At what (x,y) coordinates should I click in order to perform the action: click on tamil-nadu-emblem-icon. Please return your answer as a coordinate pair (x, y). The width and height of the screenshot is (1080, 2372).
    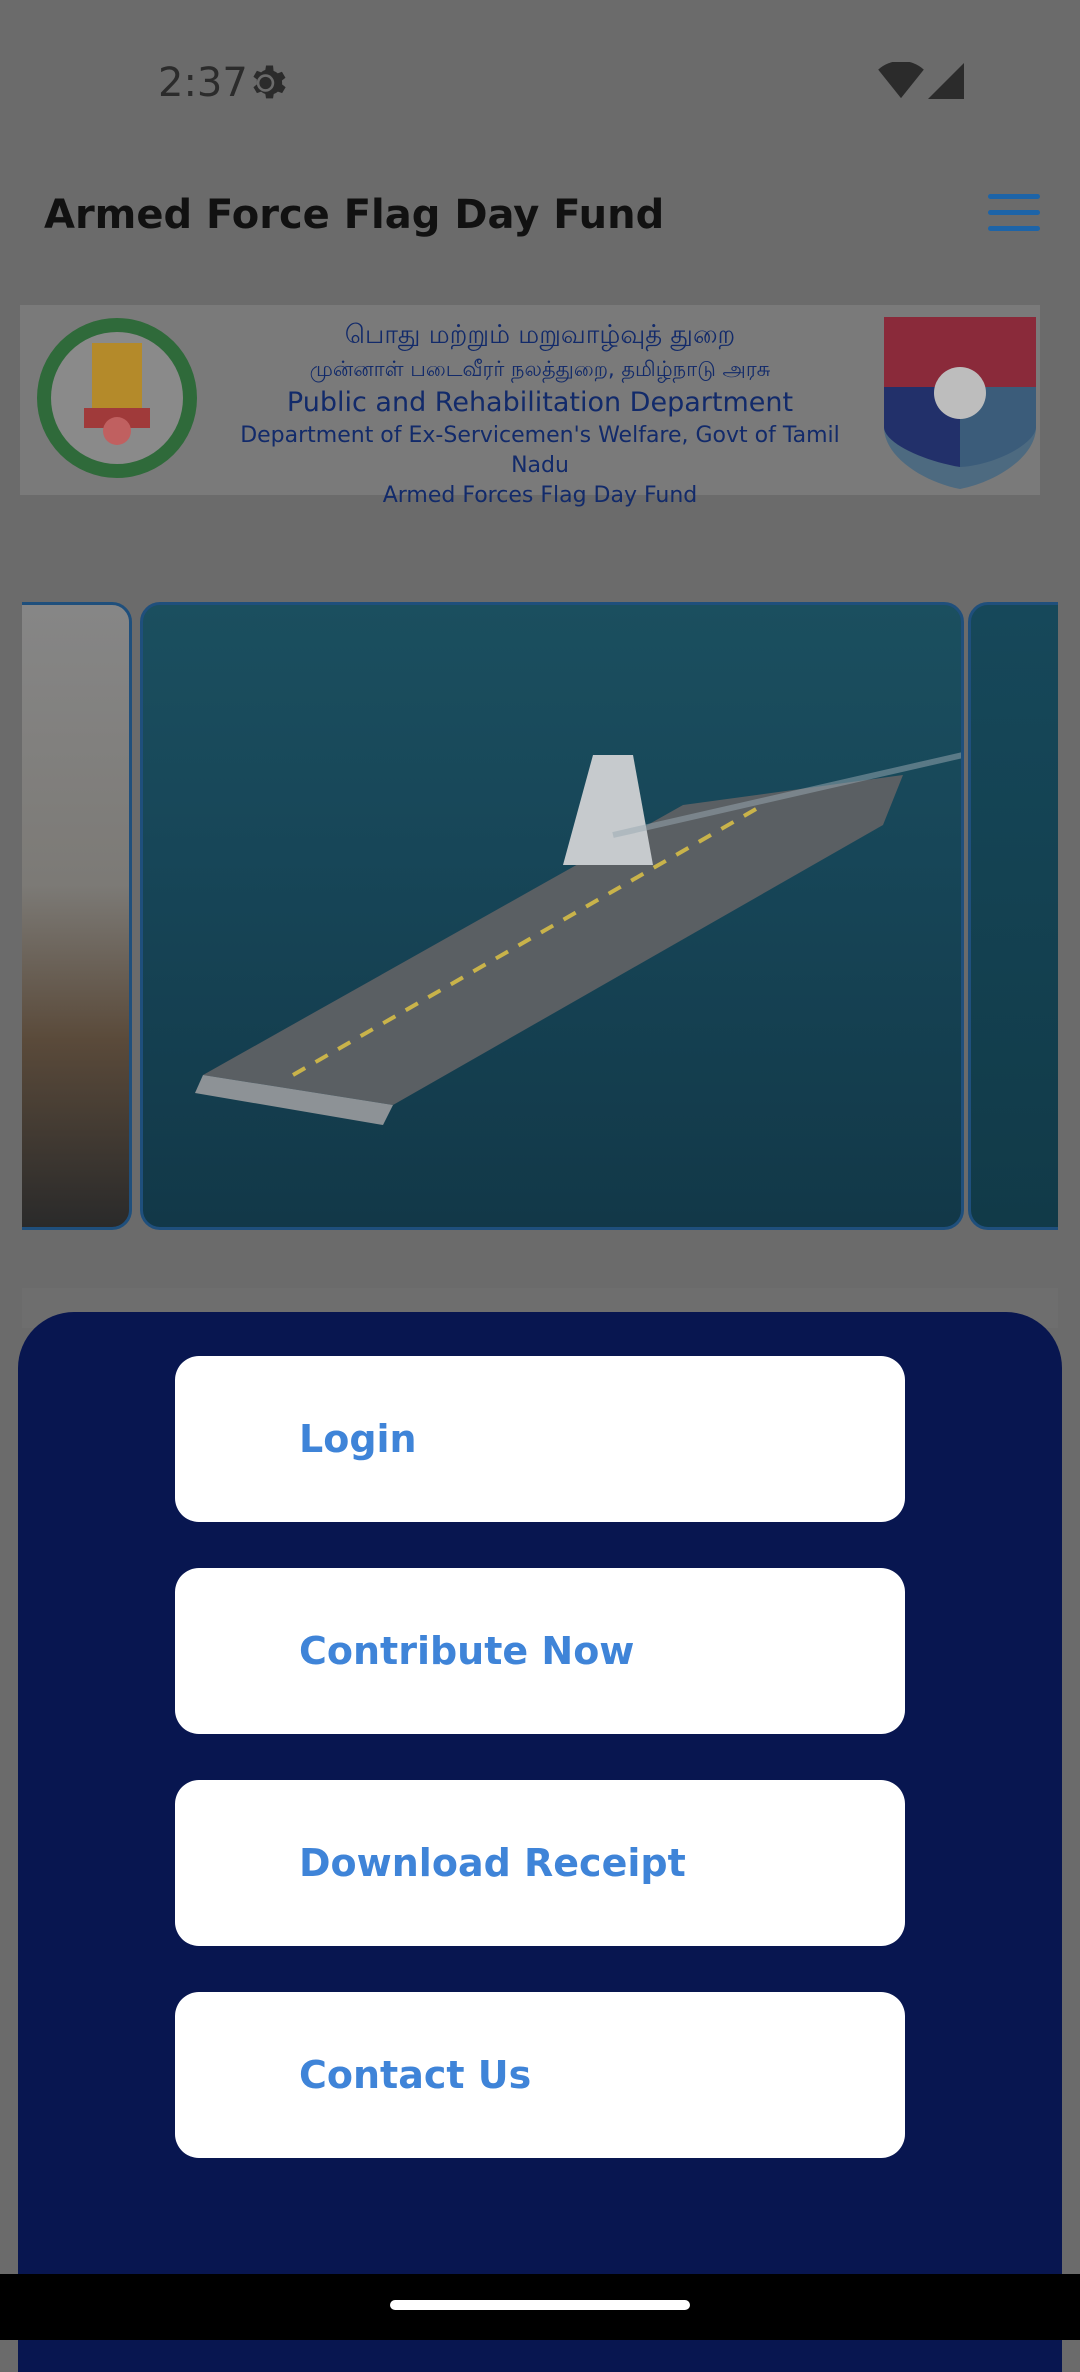
    Looking at the image, I should click on (117, 398).